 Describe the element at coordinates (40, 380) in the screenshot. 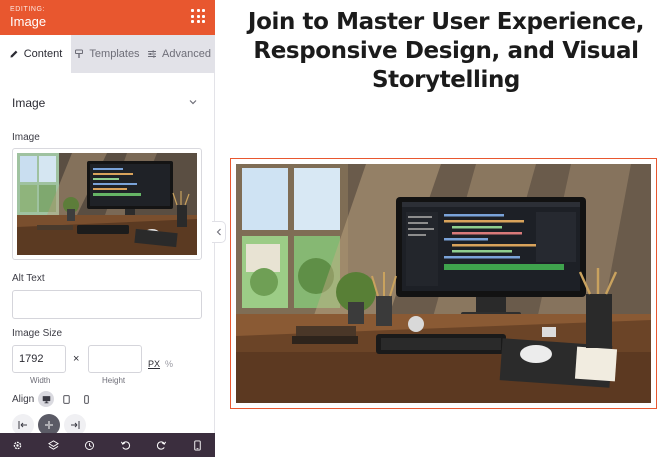

I see `width-sublabel: Width` at that location.